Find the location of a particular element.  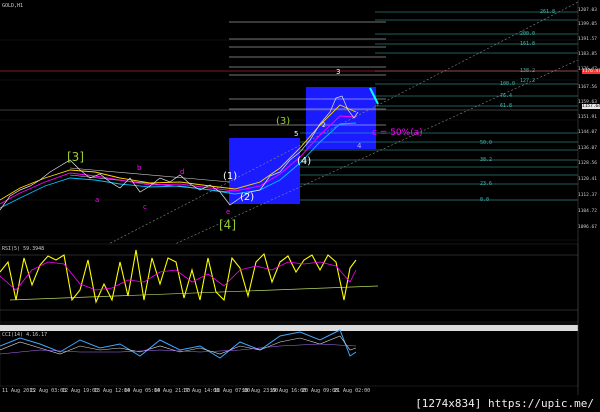

fib-label: 23.6 is located at coordinates (486, 184).